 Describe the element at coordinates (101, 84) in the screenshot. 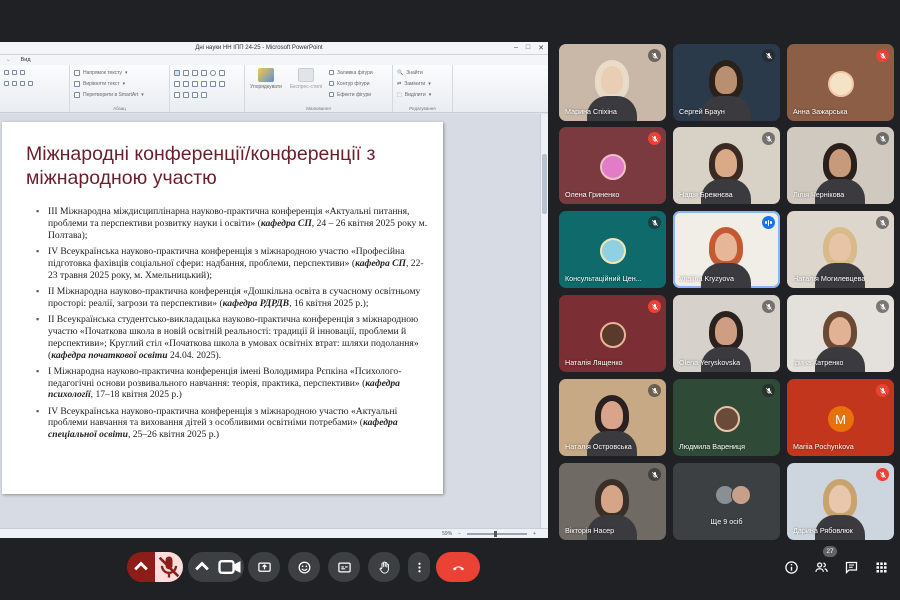

I see `align-text-button: Вирівняти текст` at that location.